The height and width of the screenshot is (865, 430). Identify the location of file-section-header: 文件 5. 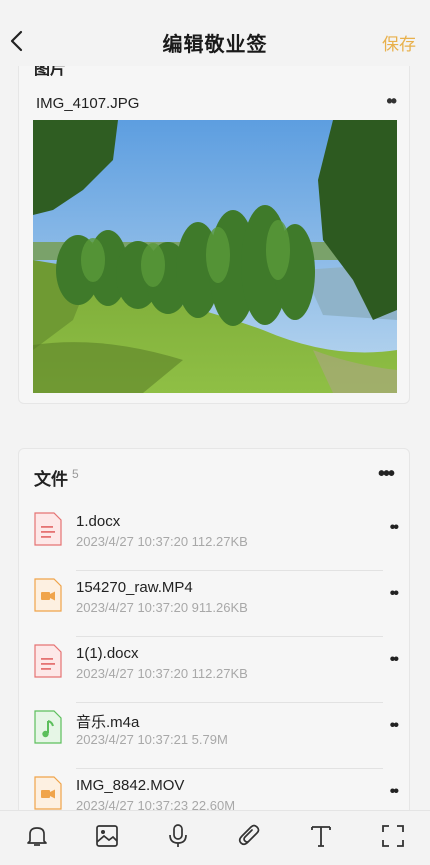
(56, 477).